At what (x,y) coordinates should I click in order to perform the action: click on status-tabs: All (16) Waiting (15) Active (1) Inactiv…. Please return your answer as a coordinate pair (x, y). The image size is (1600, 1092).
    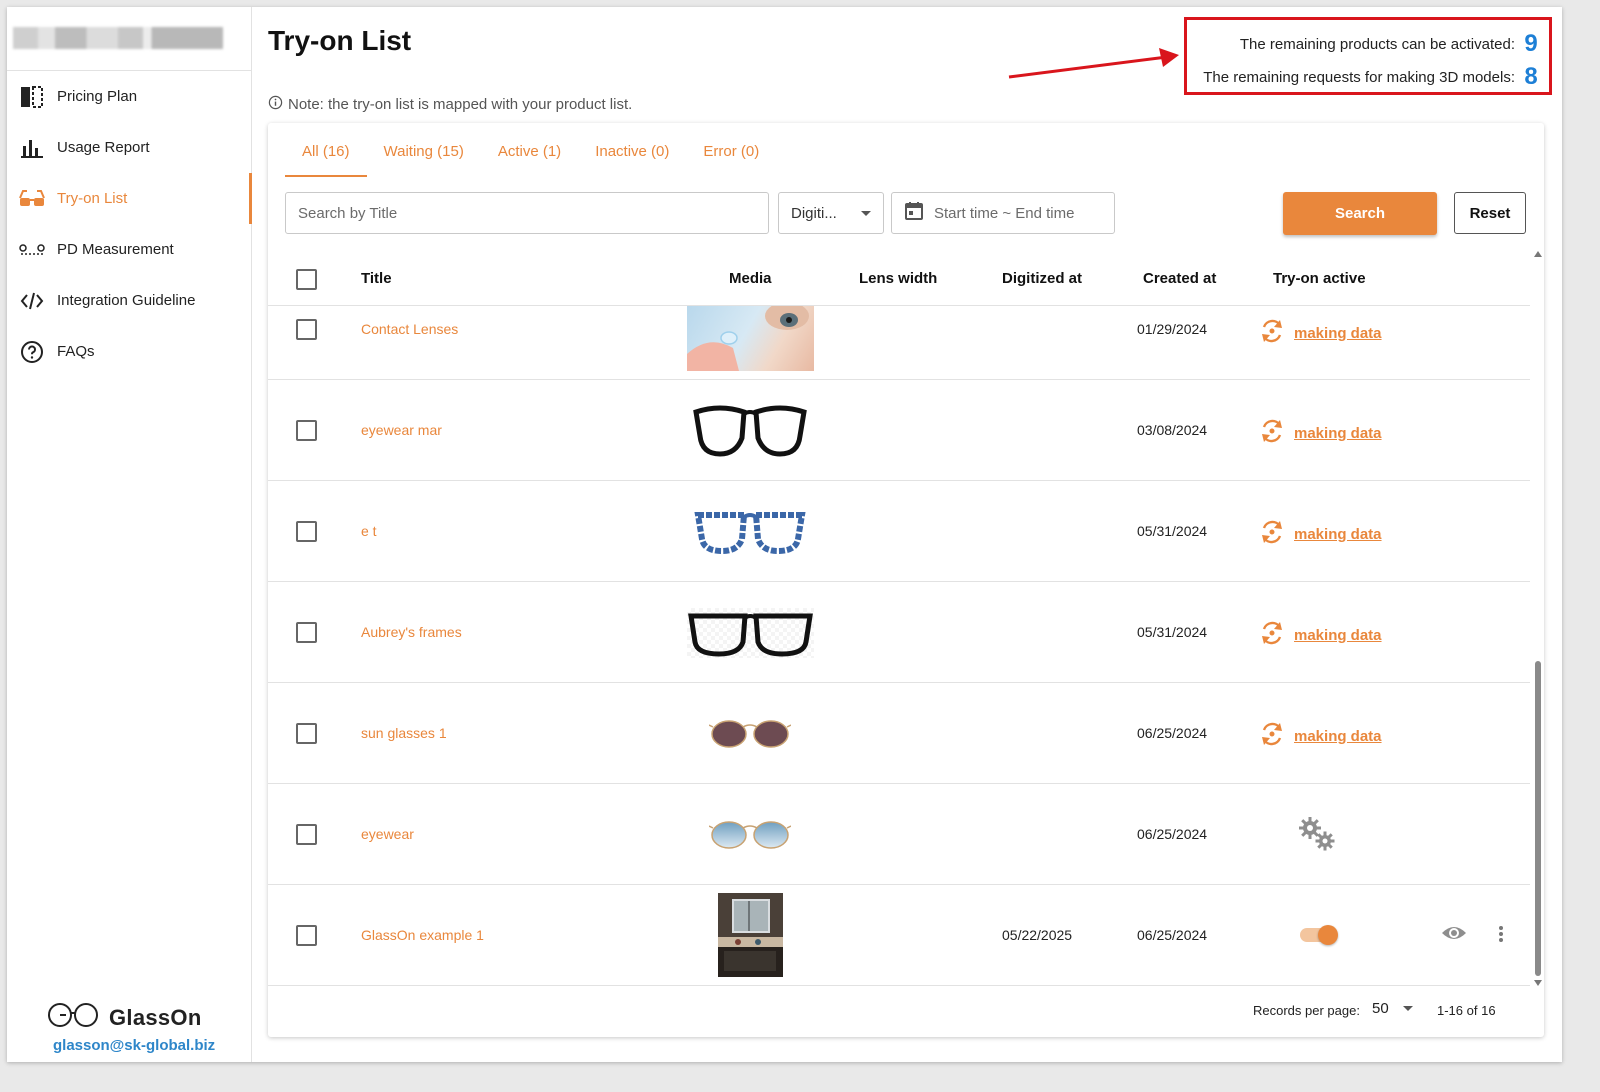
    Looking at the image, I should click on (530, 160).